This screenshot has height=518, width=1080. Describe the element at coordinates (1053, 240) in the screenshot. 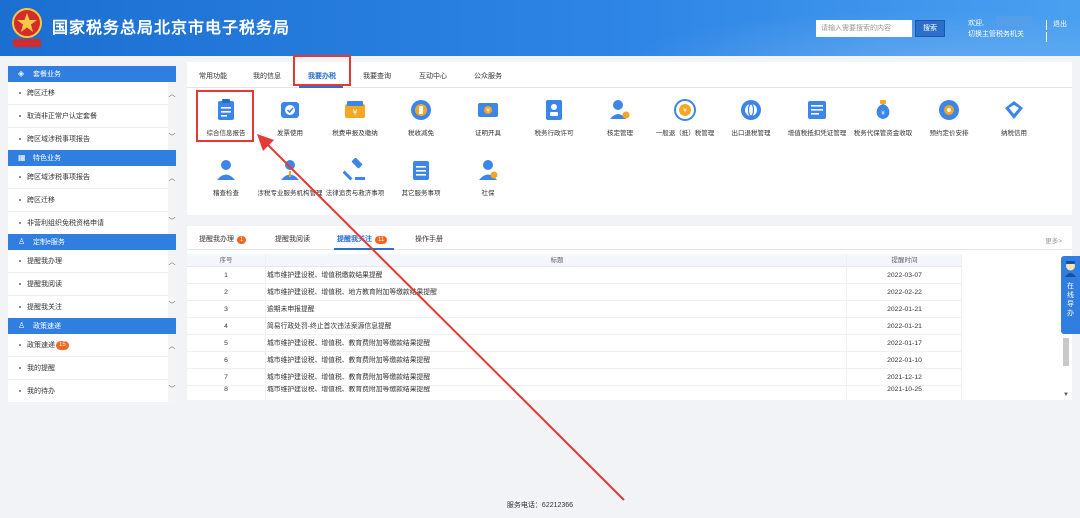

I see `more-link: 更多>` at that location.